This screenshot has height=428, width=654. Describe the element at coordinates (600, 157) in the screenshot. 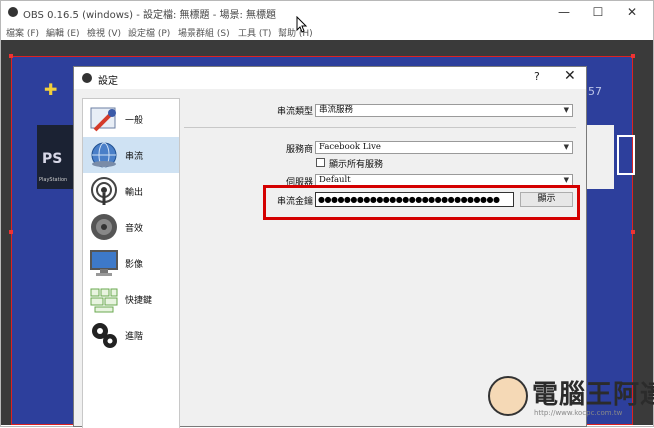

I see `game-thumbnail` at that location.